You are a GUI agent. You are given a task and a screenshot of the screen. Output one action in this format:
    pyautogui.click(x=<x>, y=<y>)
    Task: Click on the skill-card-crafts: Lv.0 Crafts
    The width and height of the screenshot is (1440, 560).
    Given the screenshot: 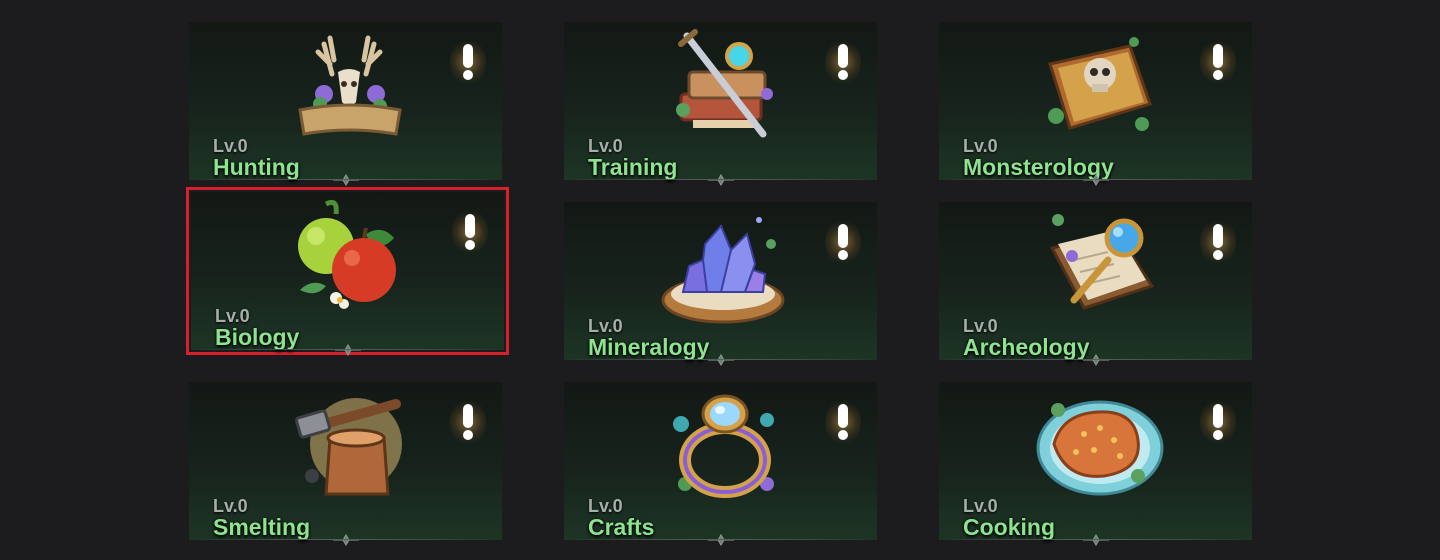 What is the action you would take?
    pyautogui.click(x=720, y=464)
    